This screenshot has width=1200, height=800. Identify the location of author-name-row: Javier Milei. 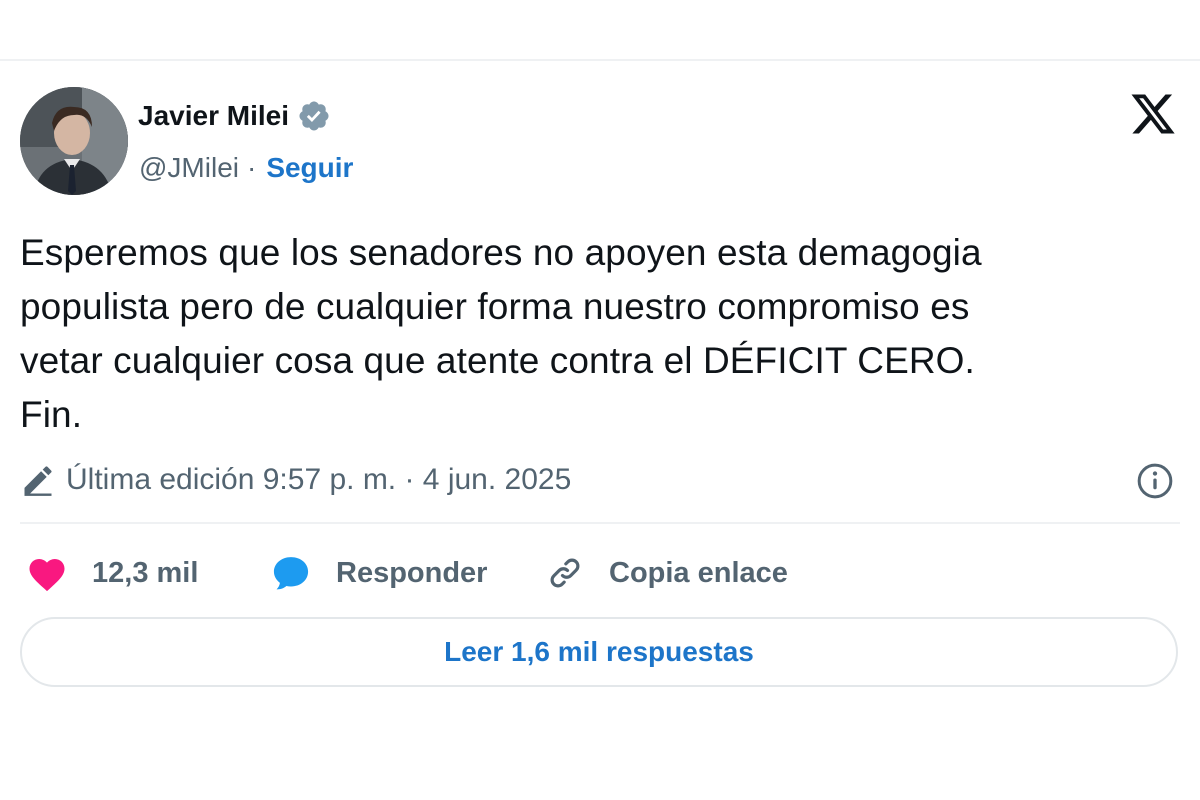
(234, 116).